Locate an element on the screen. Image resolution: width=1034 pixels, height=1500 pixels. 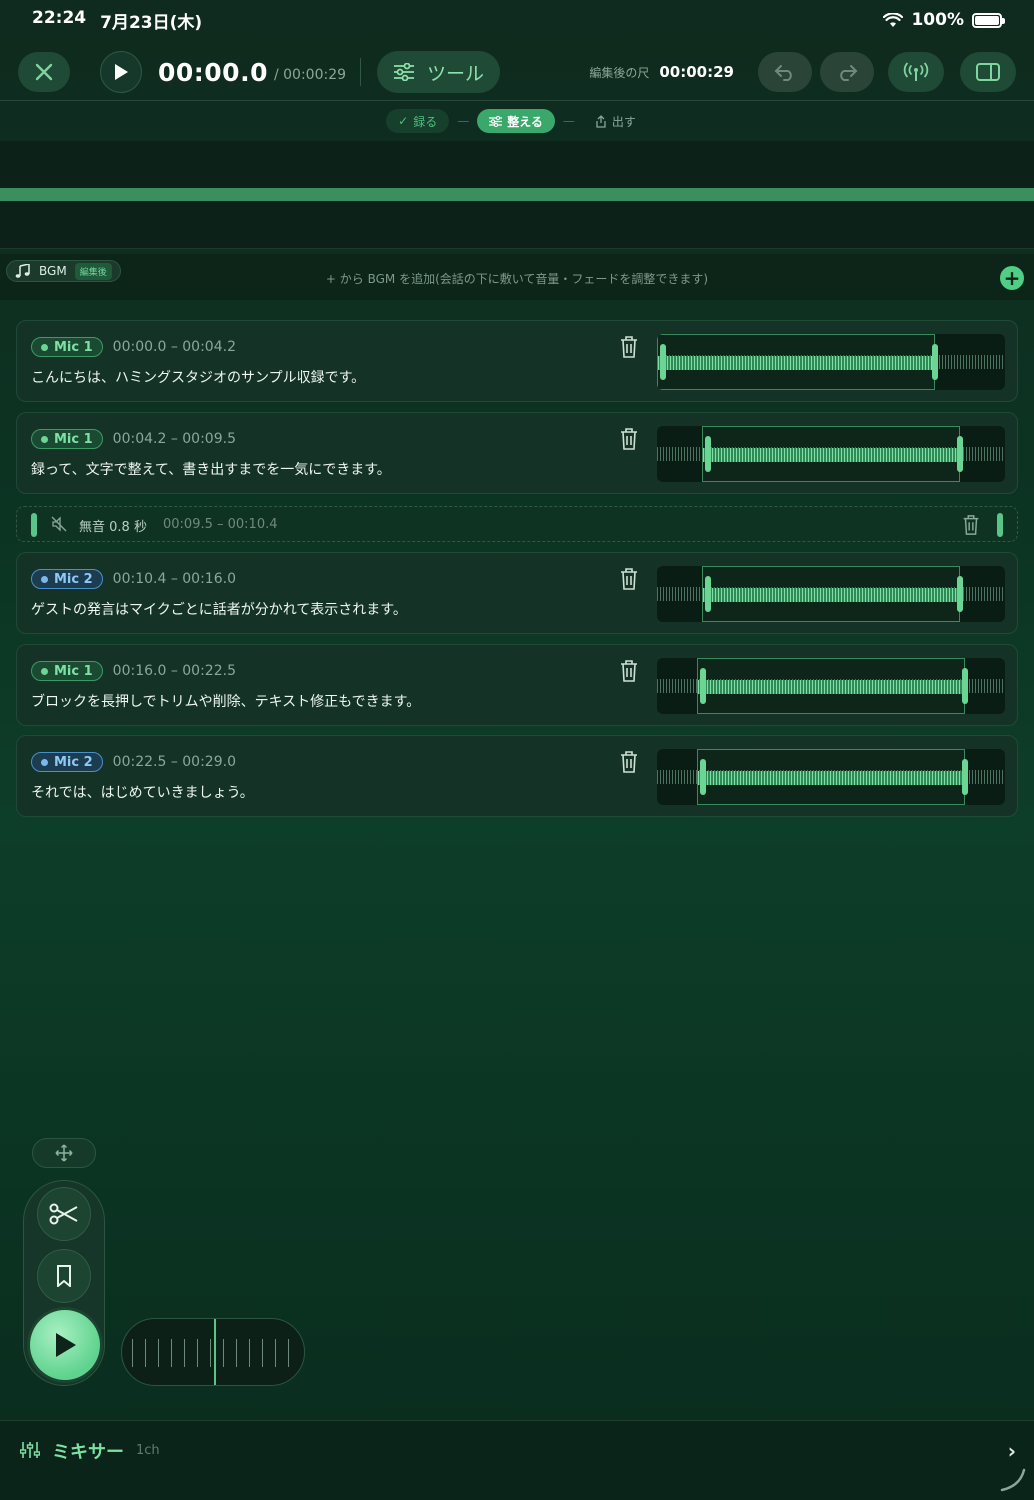
toolbar-divider is located at coordinates (517, 100).